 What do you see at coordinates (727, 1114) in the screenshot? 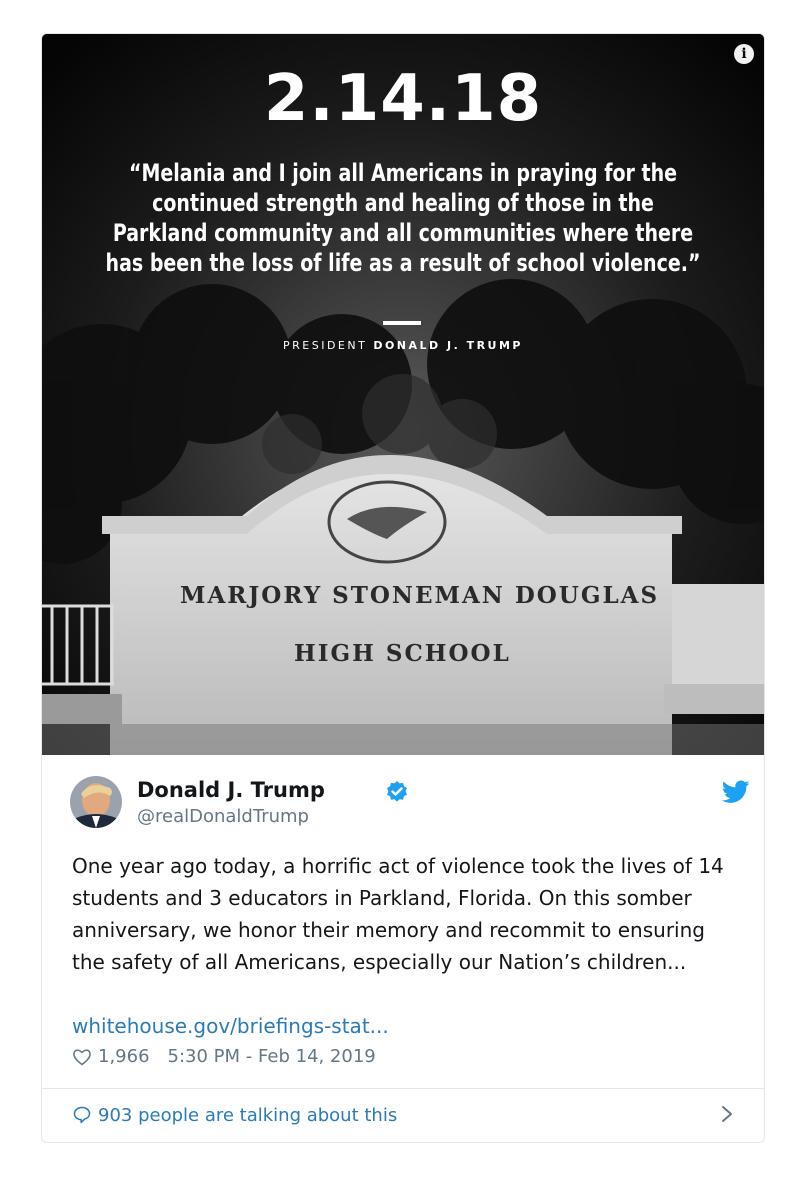
I see `chevron-right-icon` at bounding box center [727, 1114].